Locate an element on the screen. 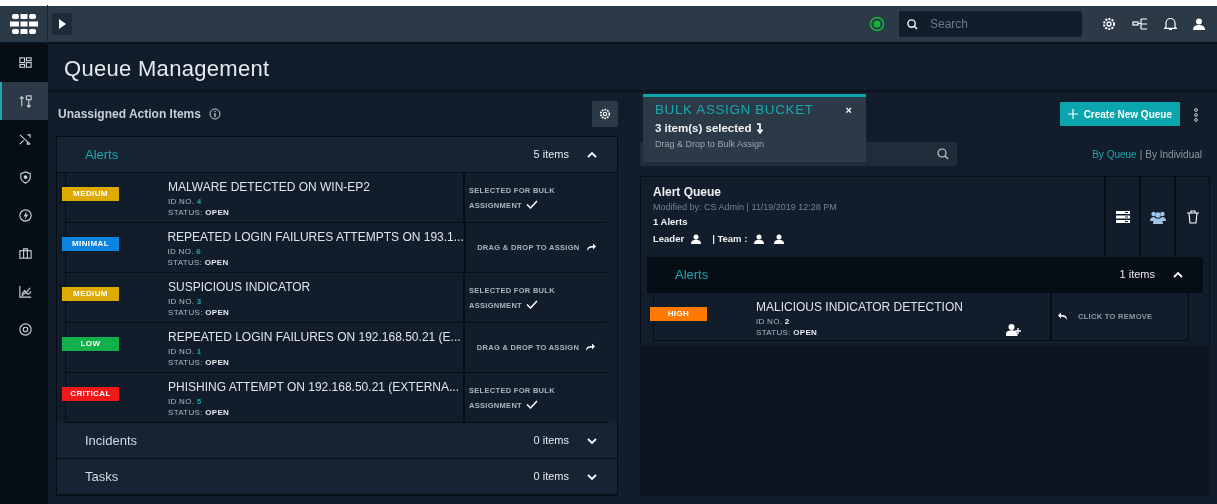  bucket-hint: Drag & Drop to Bulk Assign is located at coordinates (710, 144).